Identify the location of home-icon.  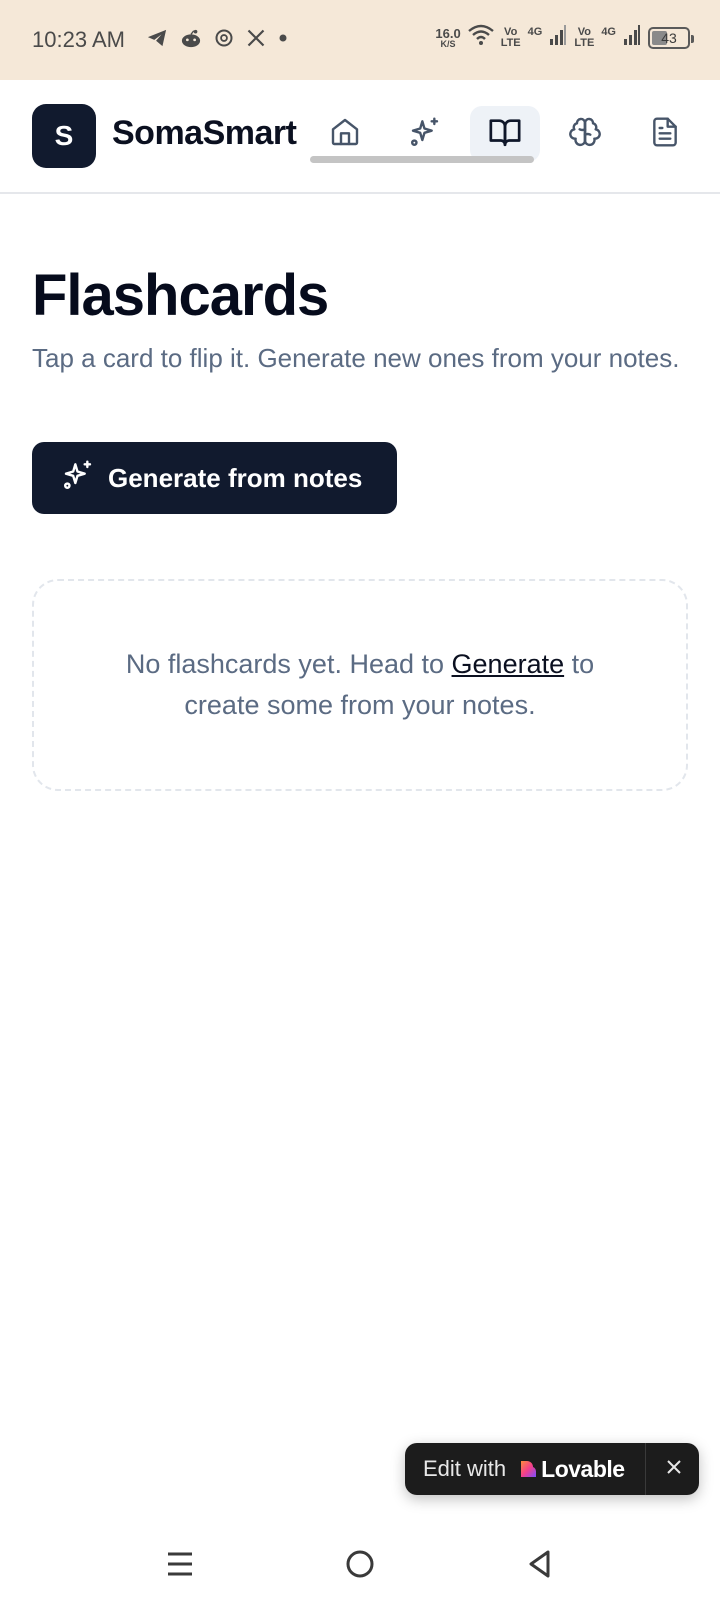
(345, 134).